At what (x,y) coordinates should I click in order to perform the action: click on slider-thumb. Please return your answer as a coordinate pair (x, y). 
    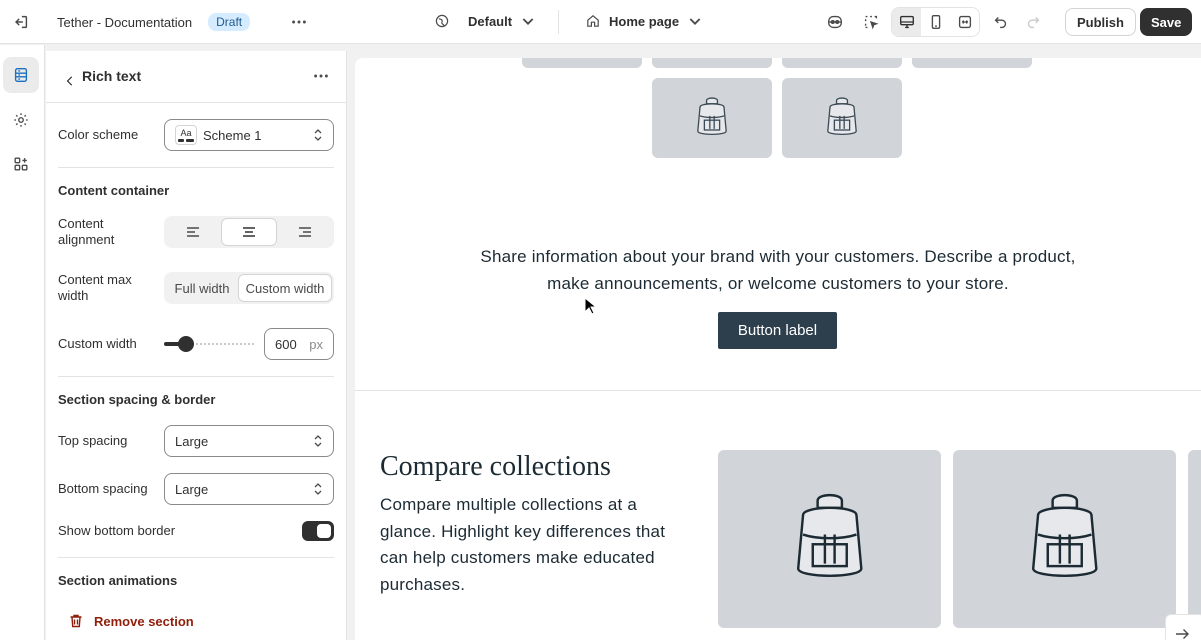
    Looking at the image, I should click on (186, 344).